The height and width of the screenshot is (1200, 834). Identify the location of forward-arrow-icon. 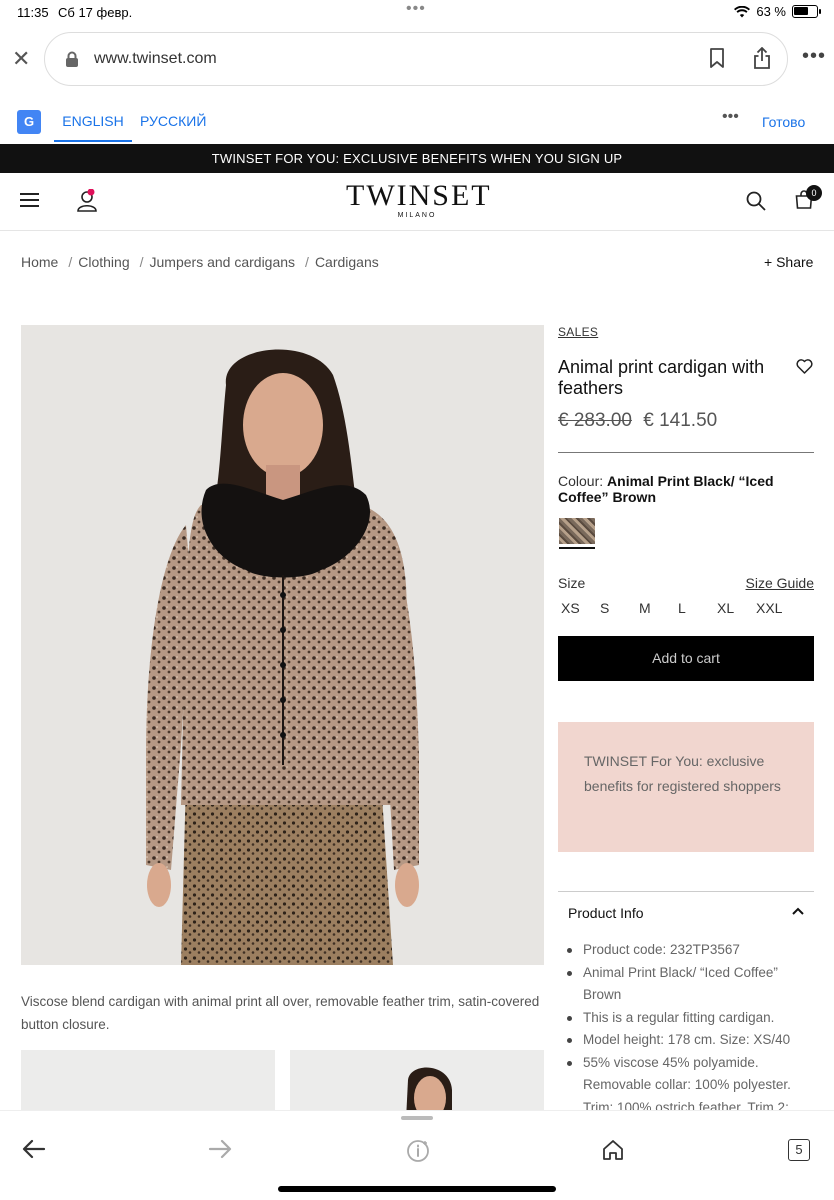
(220, 1149).